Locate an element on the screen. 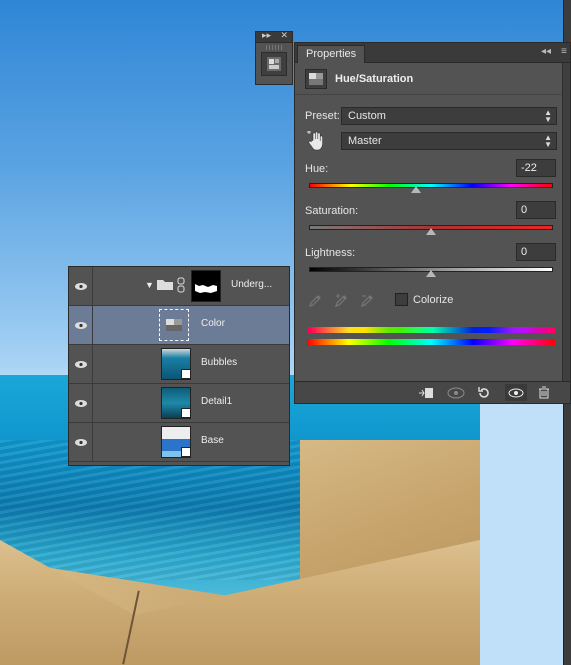 This screenshot has height=665, width=571. panel-collapse-button: ◂◂ is located at coordinates (546, 51).